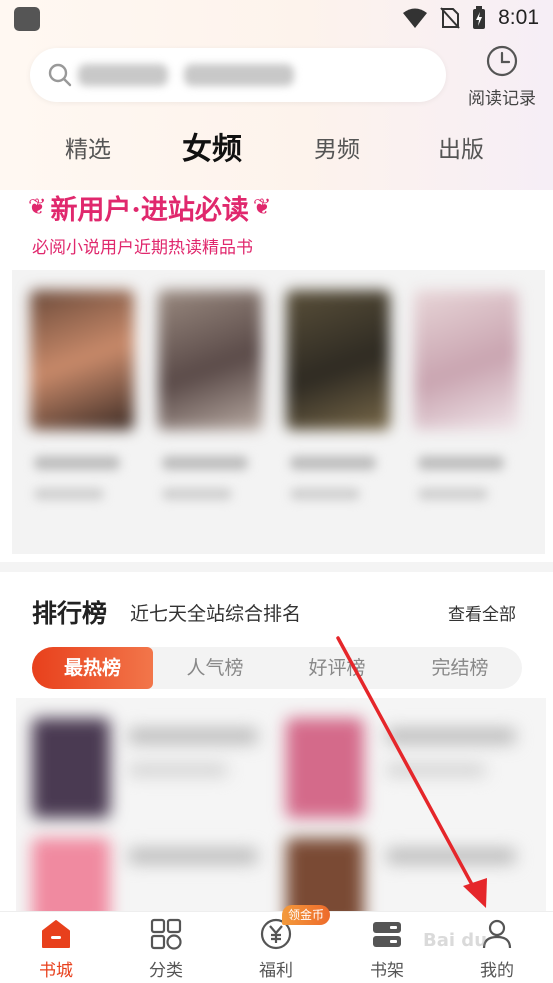 The width and height of the screenshot is (553, 983). Describe the element at coordinates (212, 146) in the screenshot. I see `tab-female: 女频` at that location.